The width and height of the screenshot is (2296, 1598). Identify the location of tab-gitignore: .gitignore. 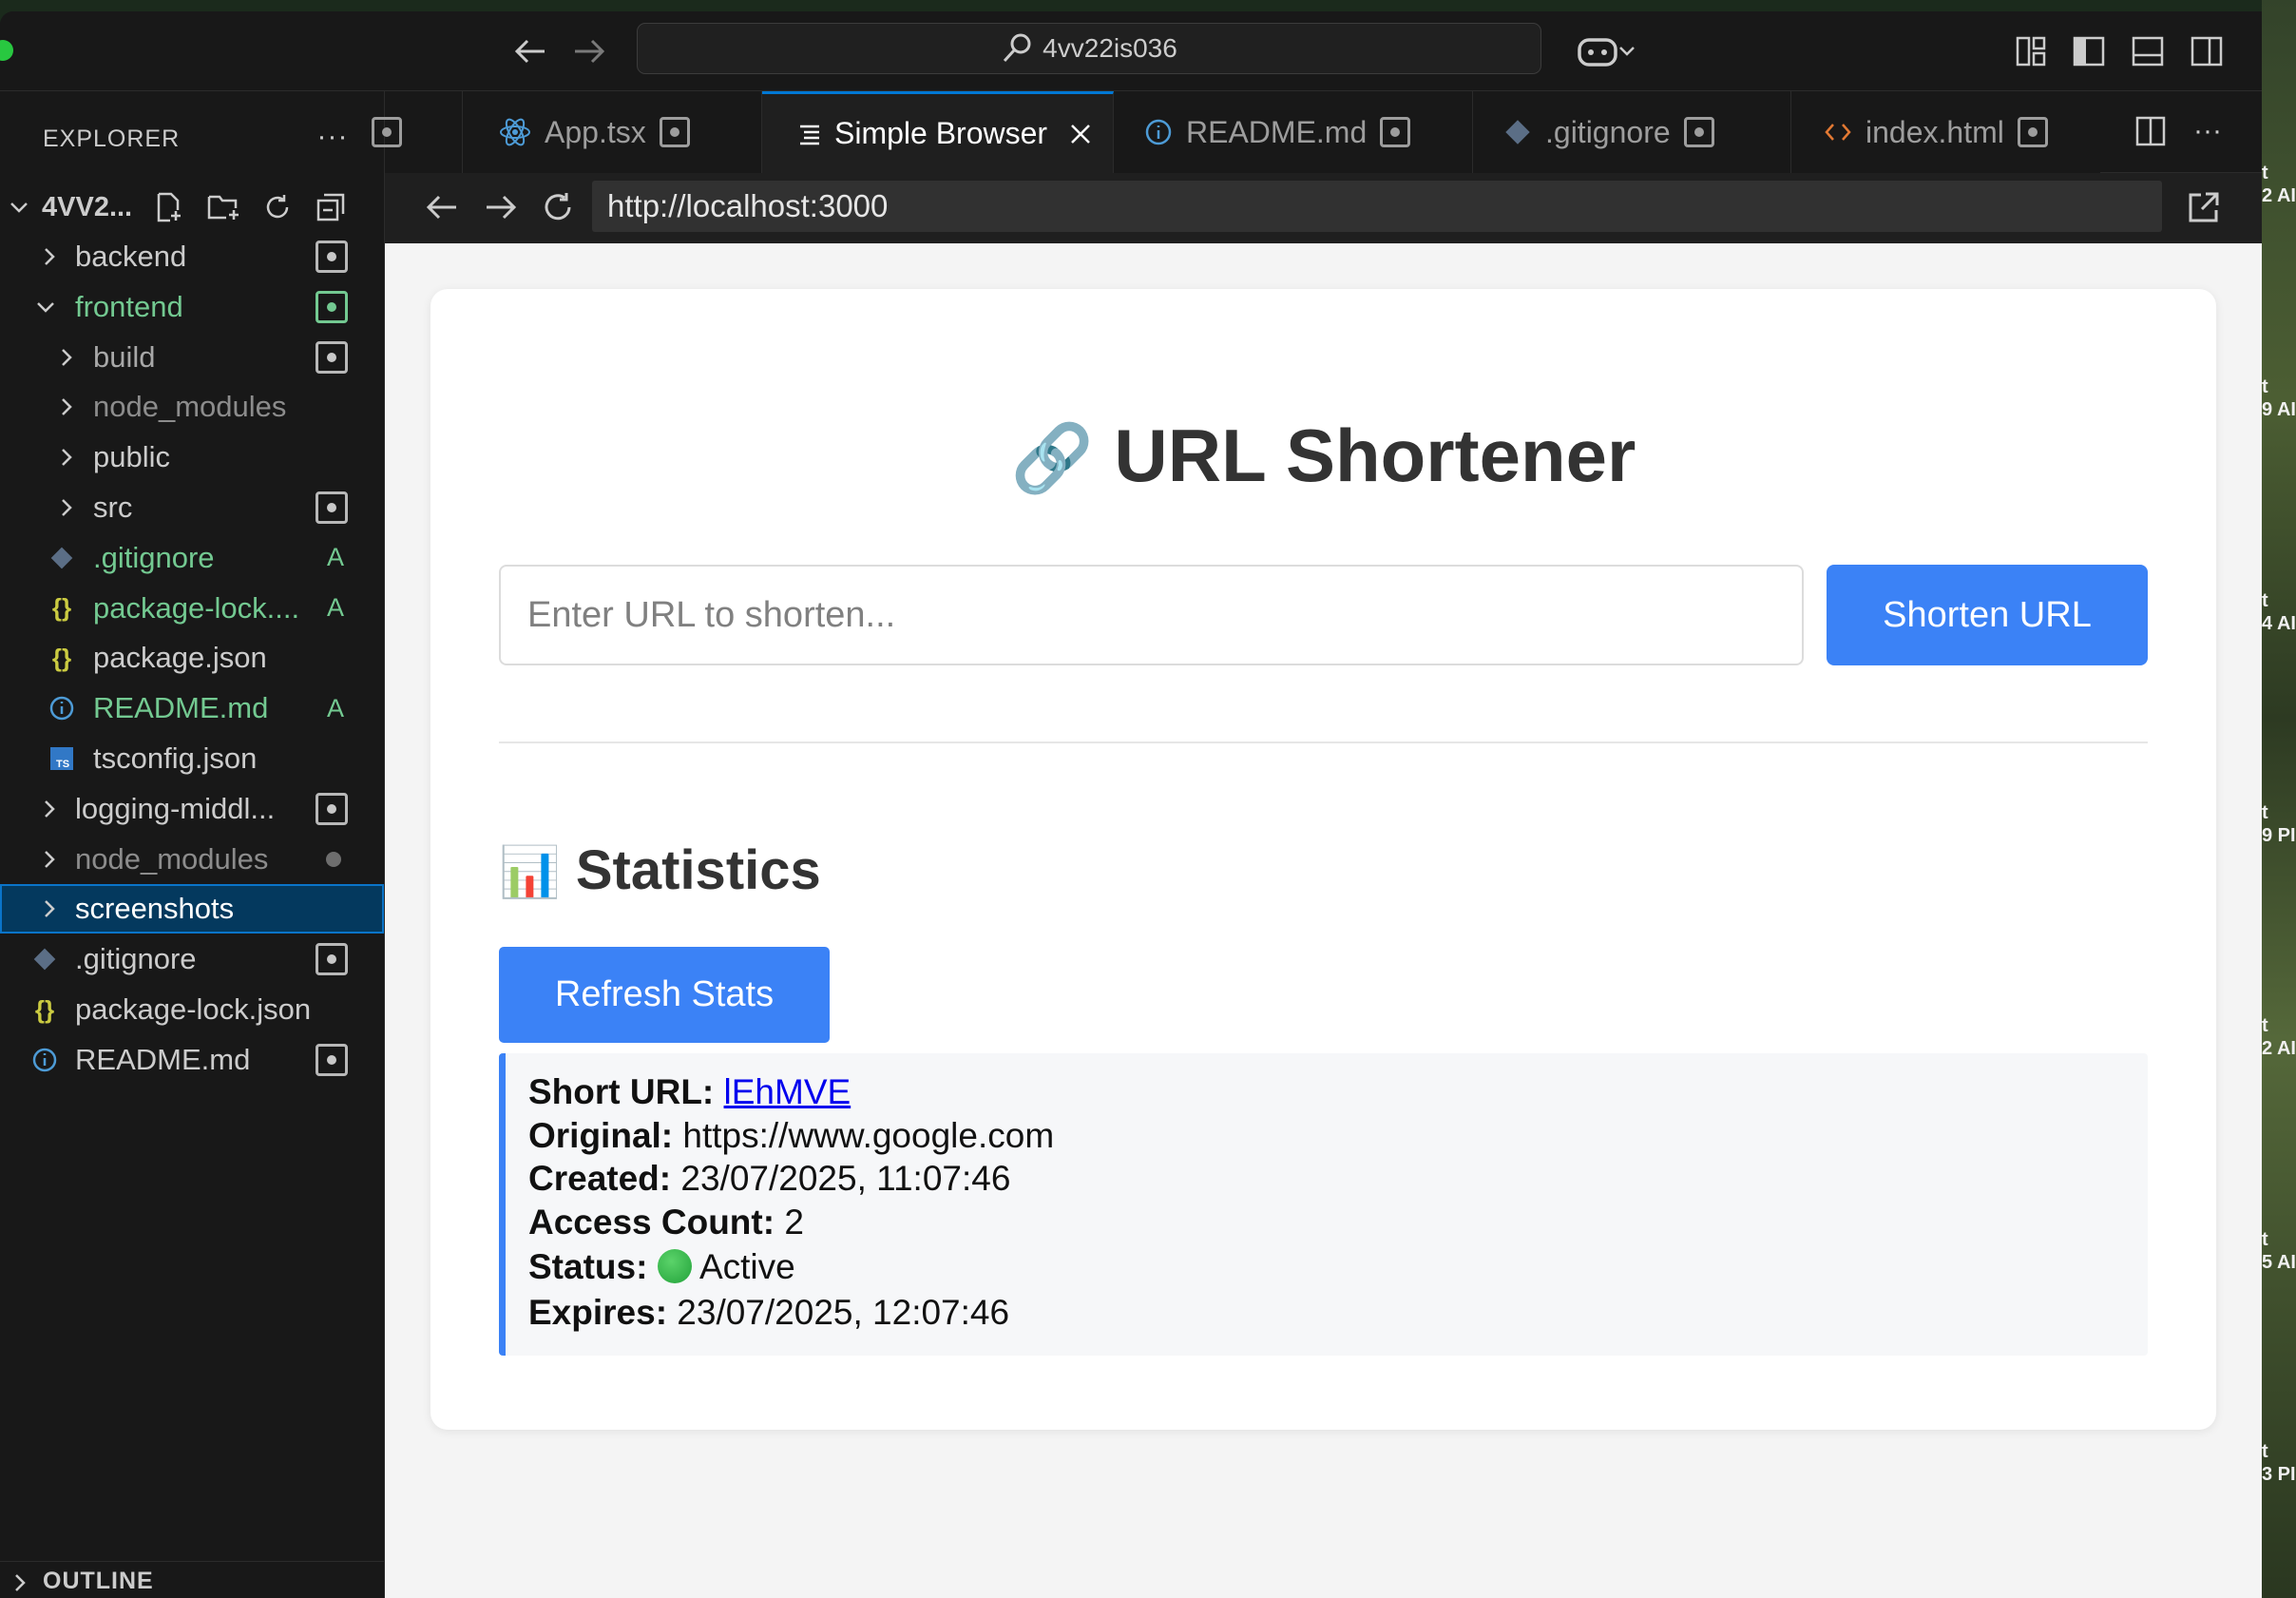
(1632, 132).